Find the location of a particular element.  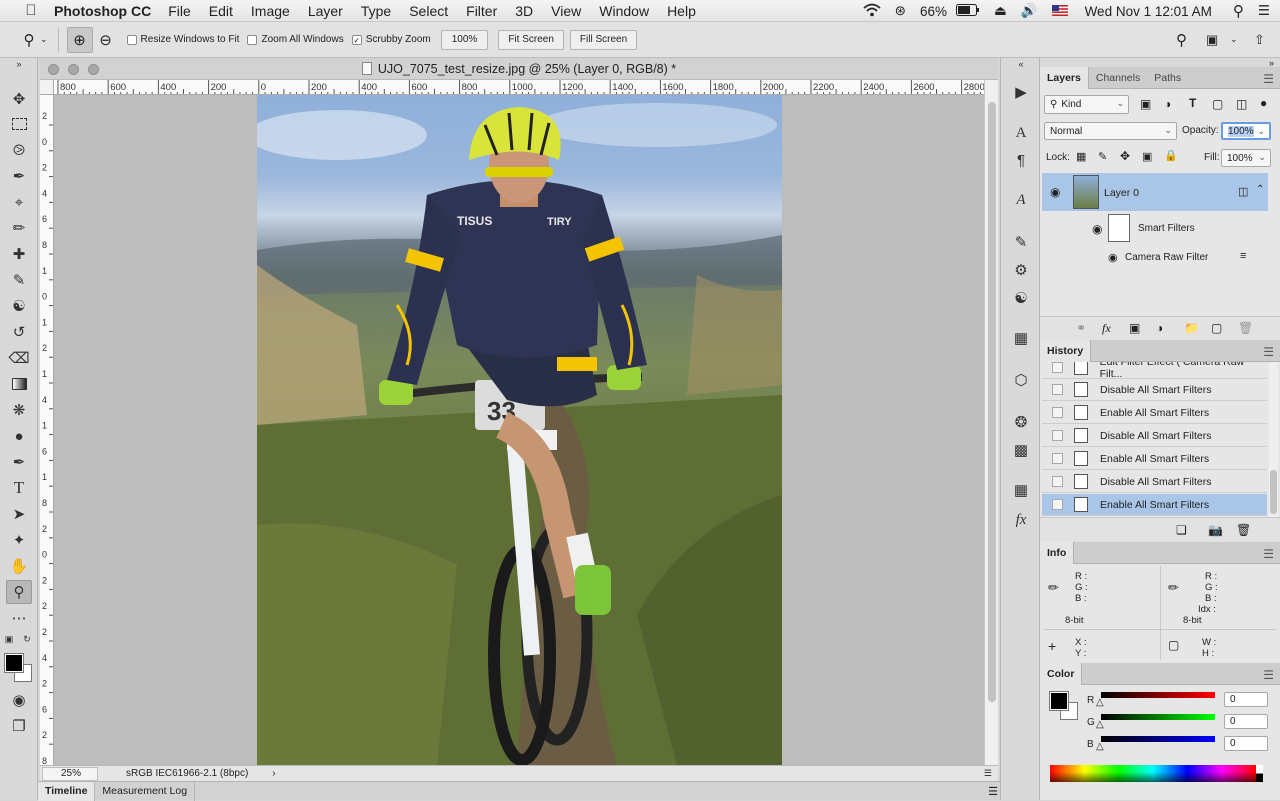

hand-tool-icon: ✋ is located at coordinates (19, 566).